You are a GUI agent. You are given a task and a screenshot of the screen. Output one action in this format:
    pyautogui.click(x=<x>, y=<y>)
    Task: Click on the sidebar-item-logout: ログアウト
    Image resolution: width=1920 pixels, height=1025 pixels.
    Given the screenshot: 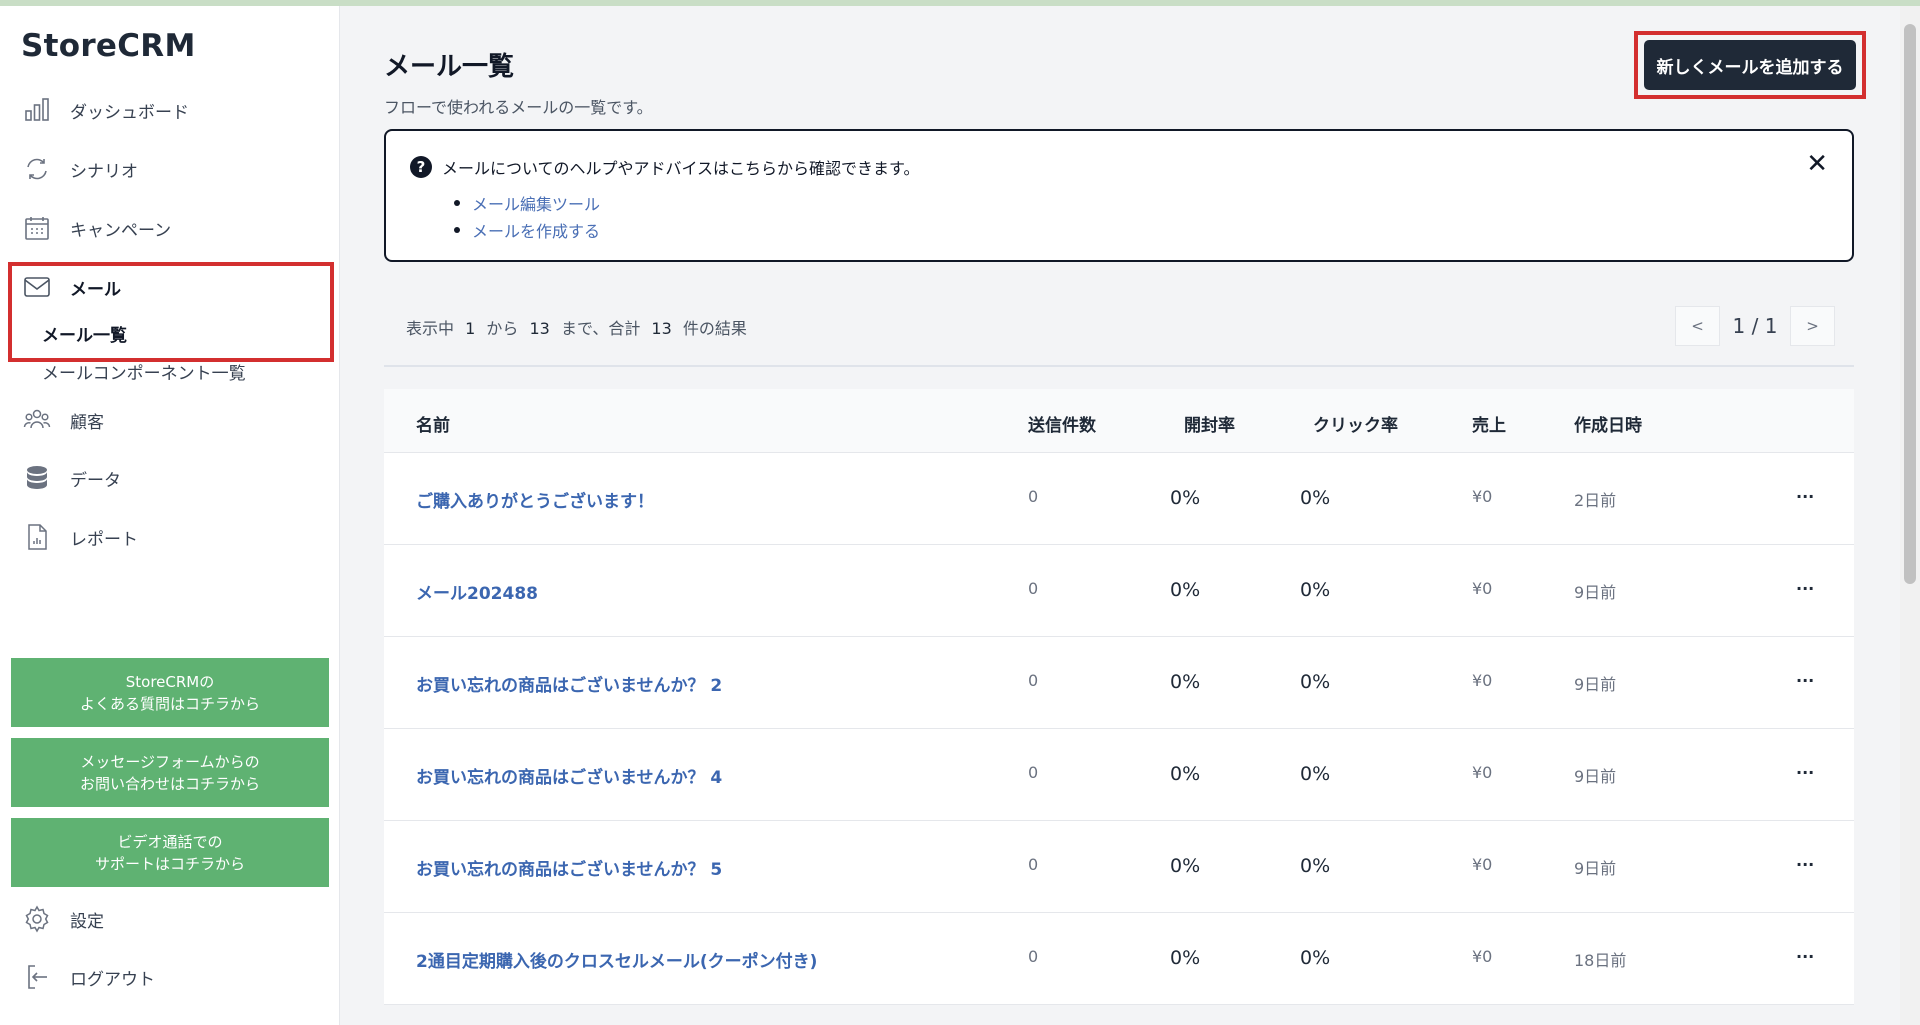 What is the action you would take?
    pyautogui.click(x=88, y=977)
    